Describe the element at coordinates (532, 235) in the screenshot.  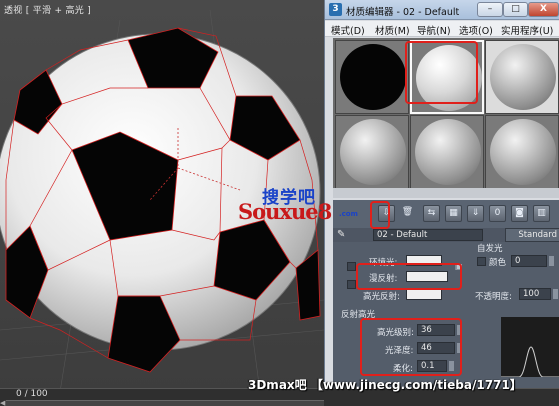
I see `material-type-button: Standard` at that location.